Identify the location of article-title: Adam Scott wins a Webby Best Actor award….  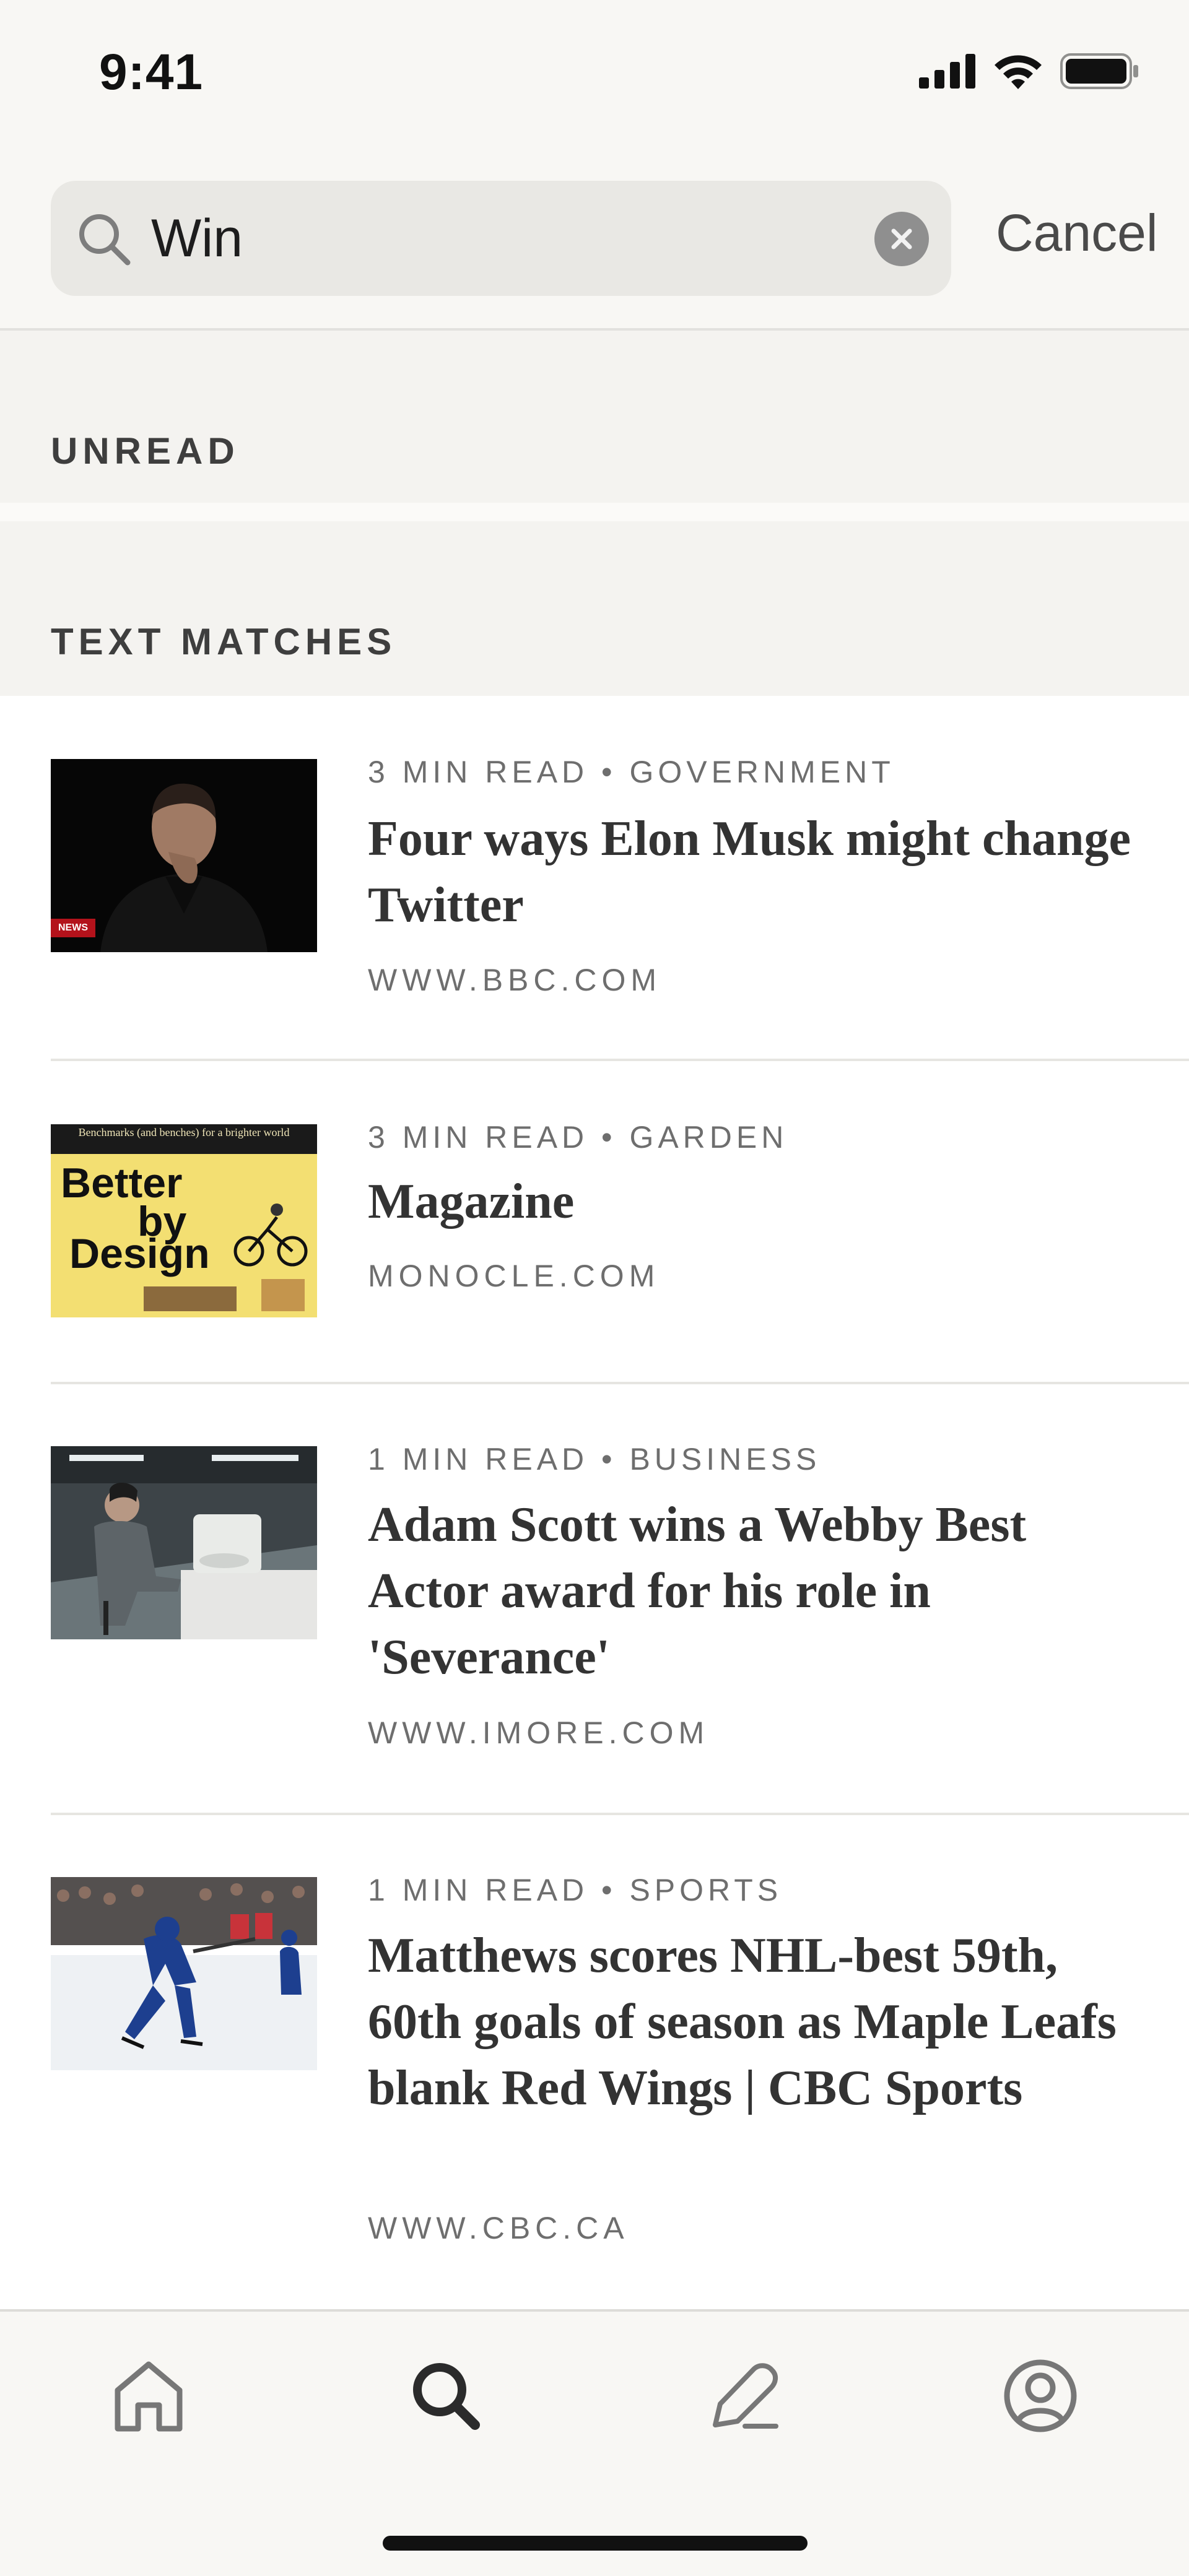
(758, 1591).